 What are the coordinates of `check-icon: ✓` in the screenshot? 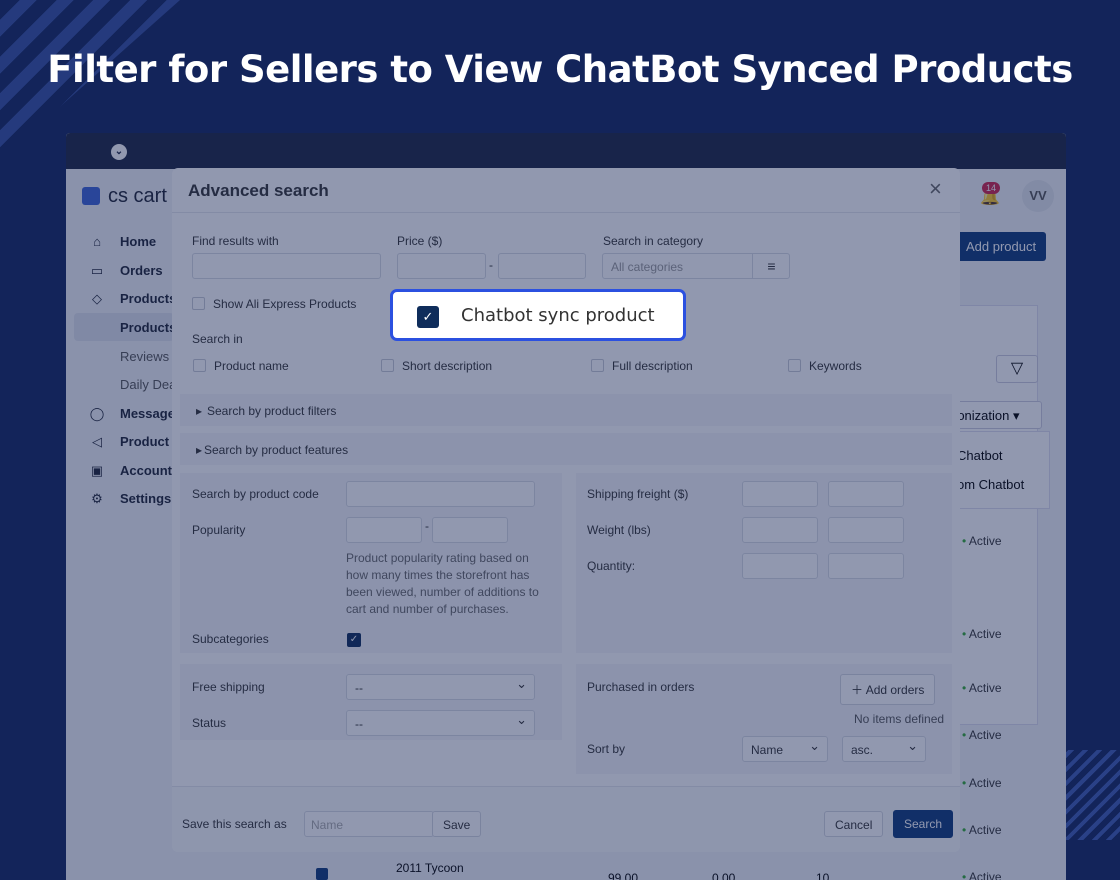 It's located at (428, 317).